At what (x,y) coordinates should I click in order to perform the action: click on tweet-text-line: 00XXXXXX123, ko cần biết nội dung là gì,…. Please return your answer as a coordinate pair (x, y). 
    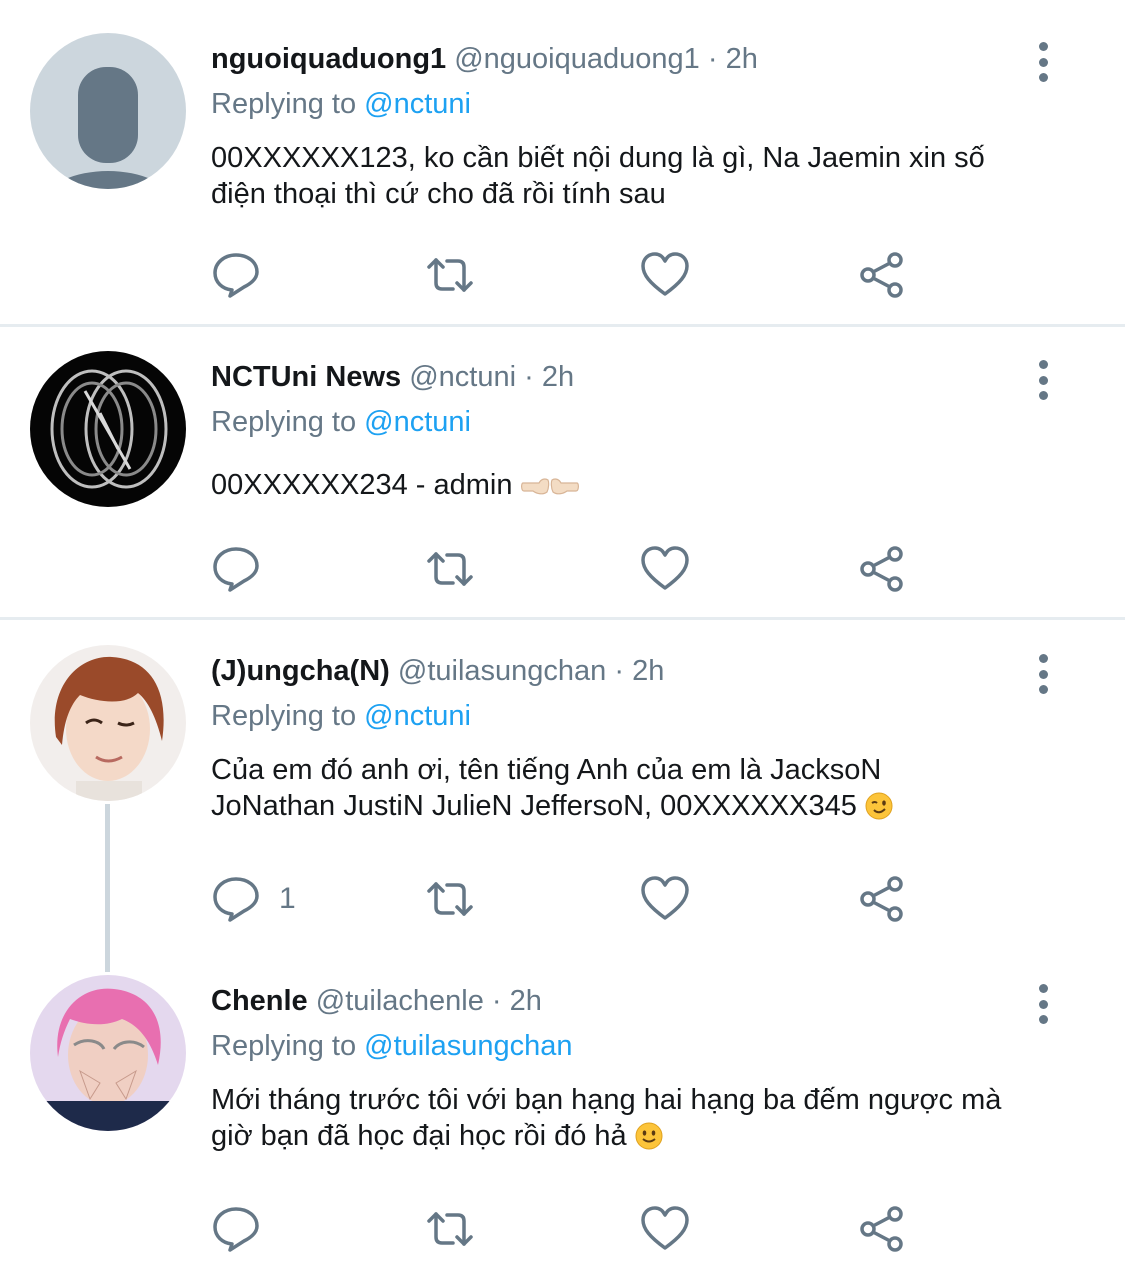
    Looking at the image, I should click on (598, 158).